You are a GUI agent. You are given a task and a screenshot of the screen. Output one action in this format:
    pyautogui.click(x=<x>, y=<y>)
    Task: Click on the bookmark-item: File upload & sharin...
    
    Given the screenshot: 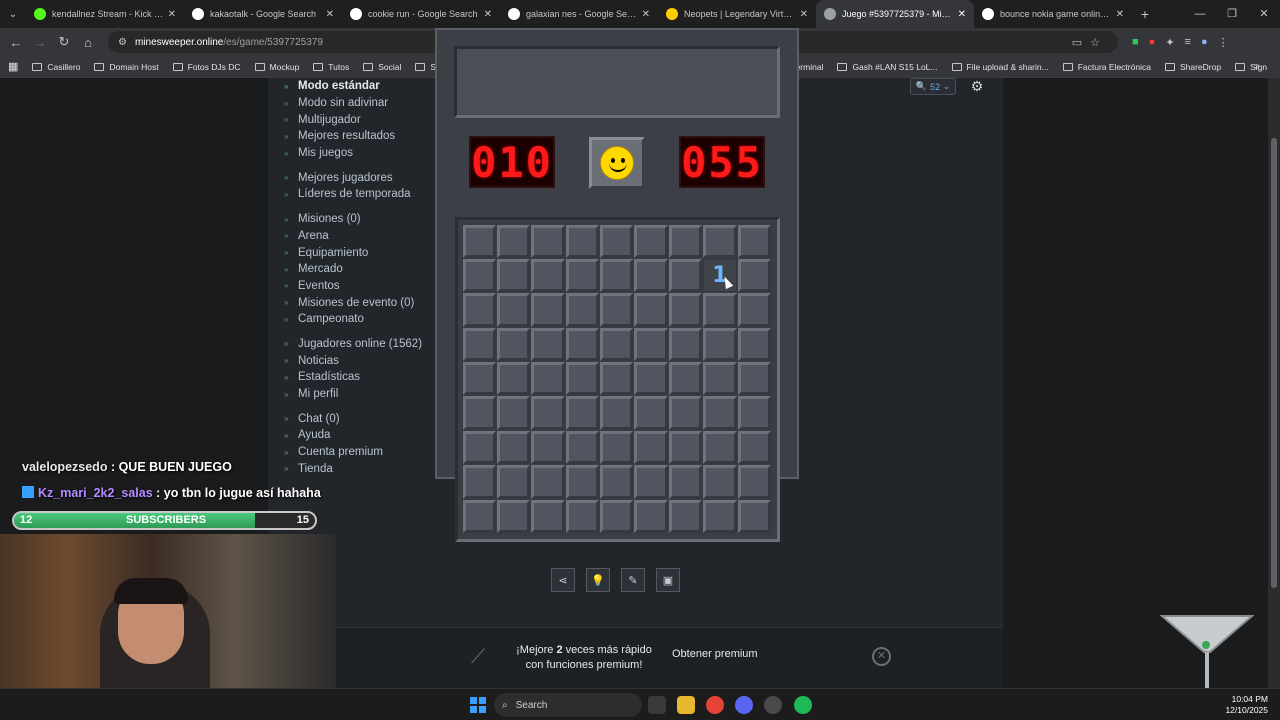 What is the action you would take?
    pyautogui.click(x=1000, y=67)
    